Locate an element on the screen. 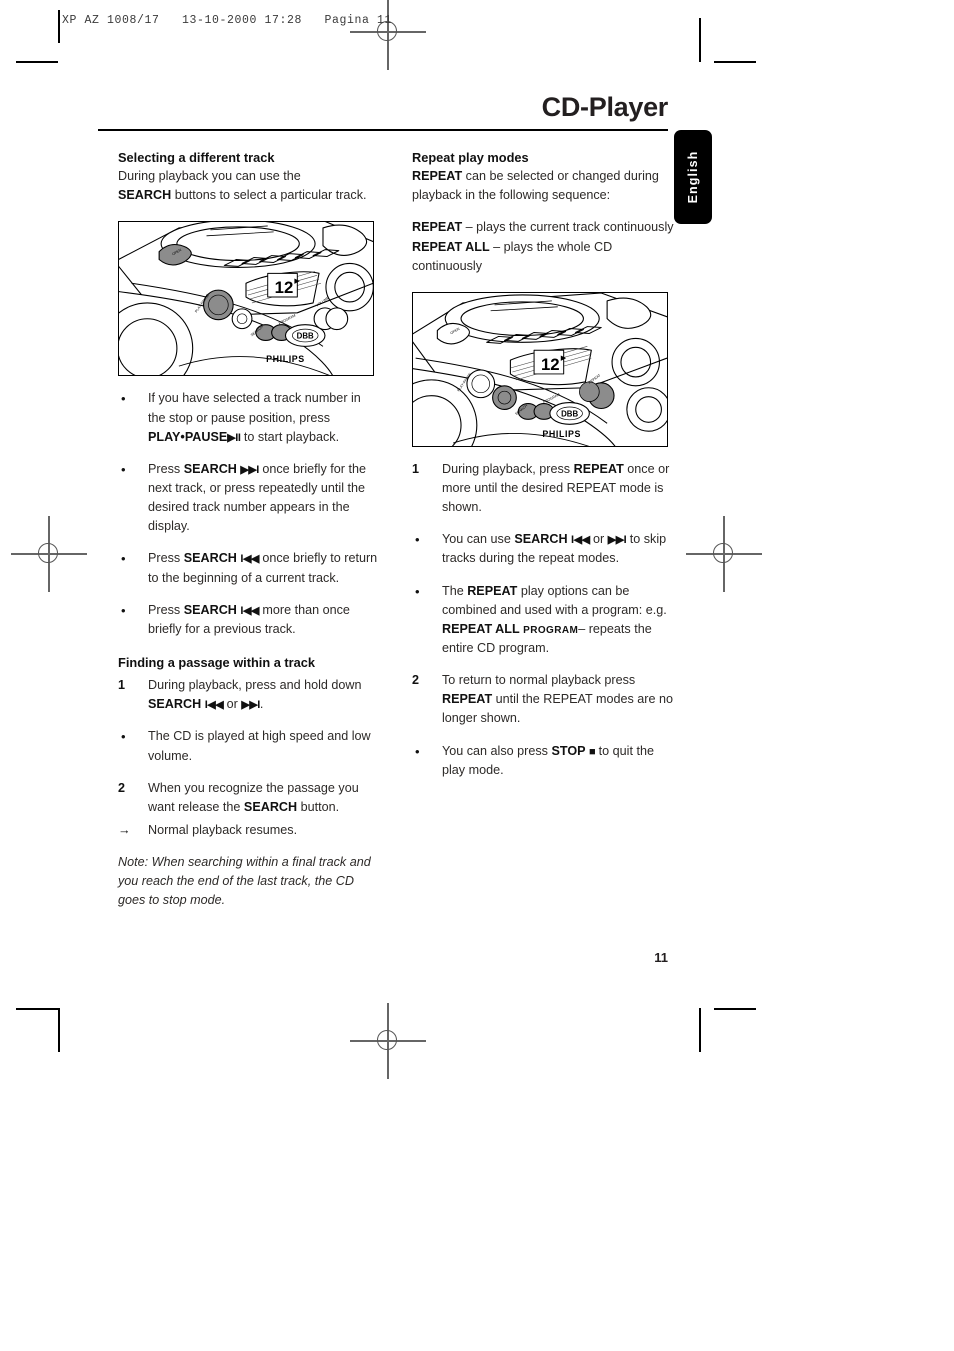 This screenshot has width=954, height=1351. lead-bold-repeat: REPEAT is located at coordinates (437, 176).